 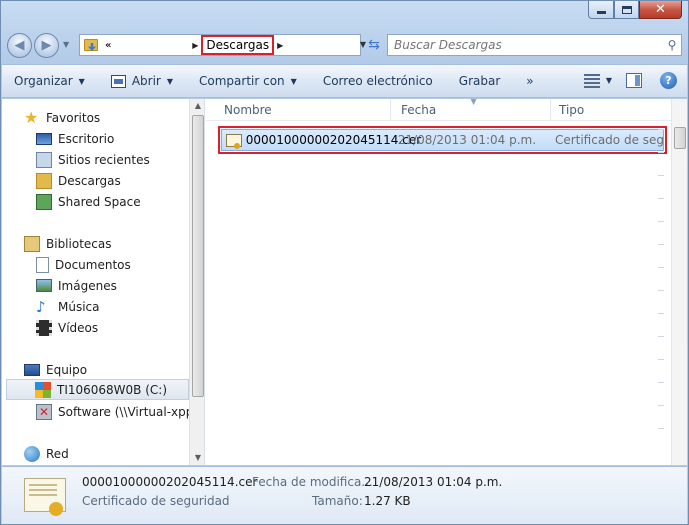 I want to click on minimize-icon, so click(x=601, y=12).